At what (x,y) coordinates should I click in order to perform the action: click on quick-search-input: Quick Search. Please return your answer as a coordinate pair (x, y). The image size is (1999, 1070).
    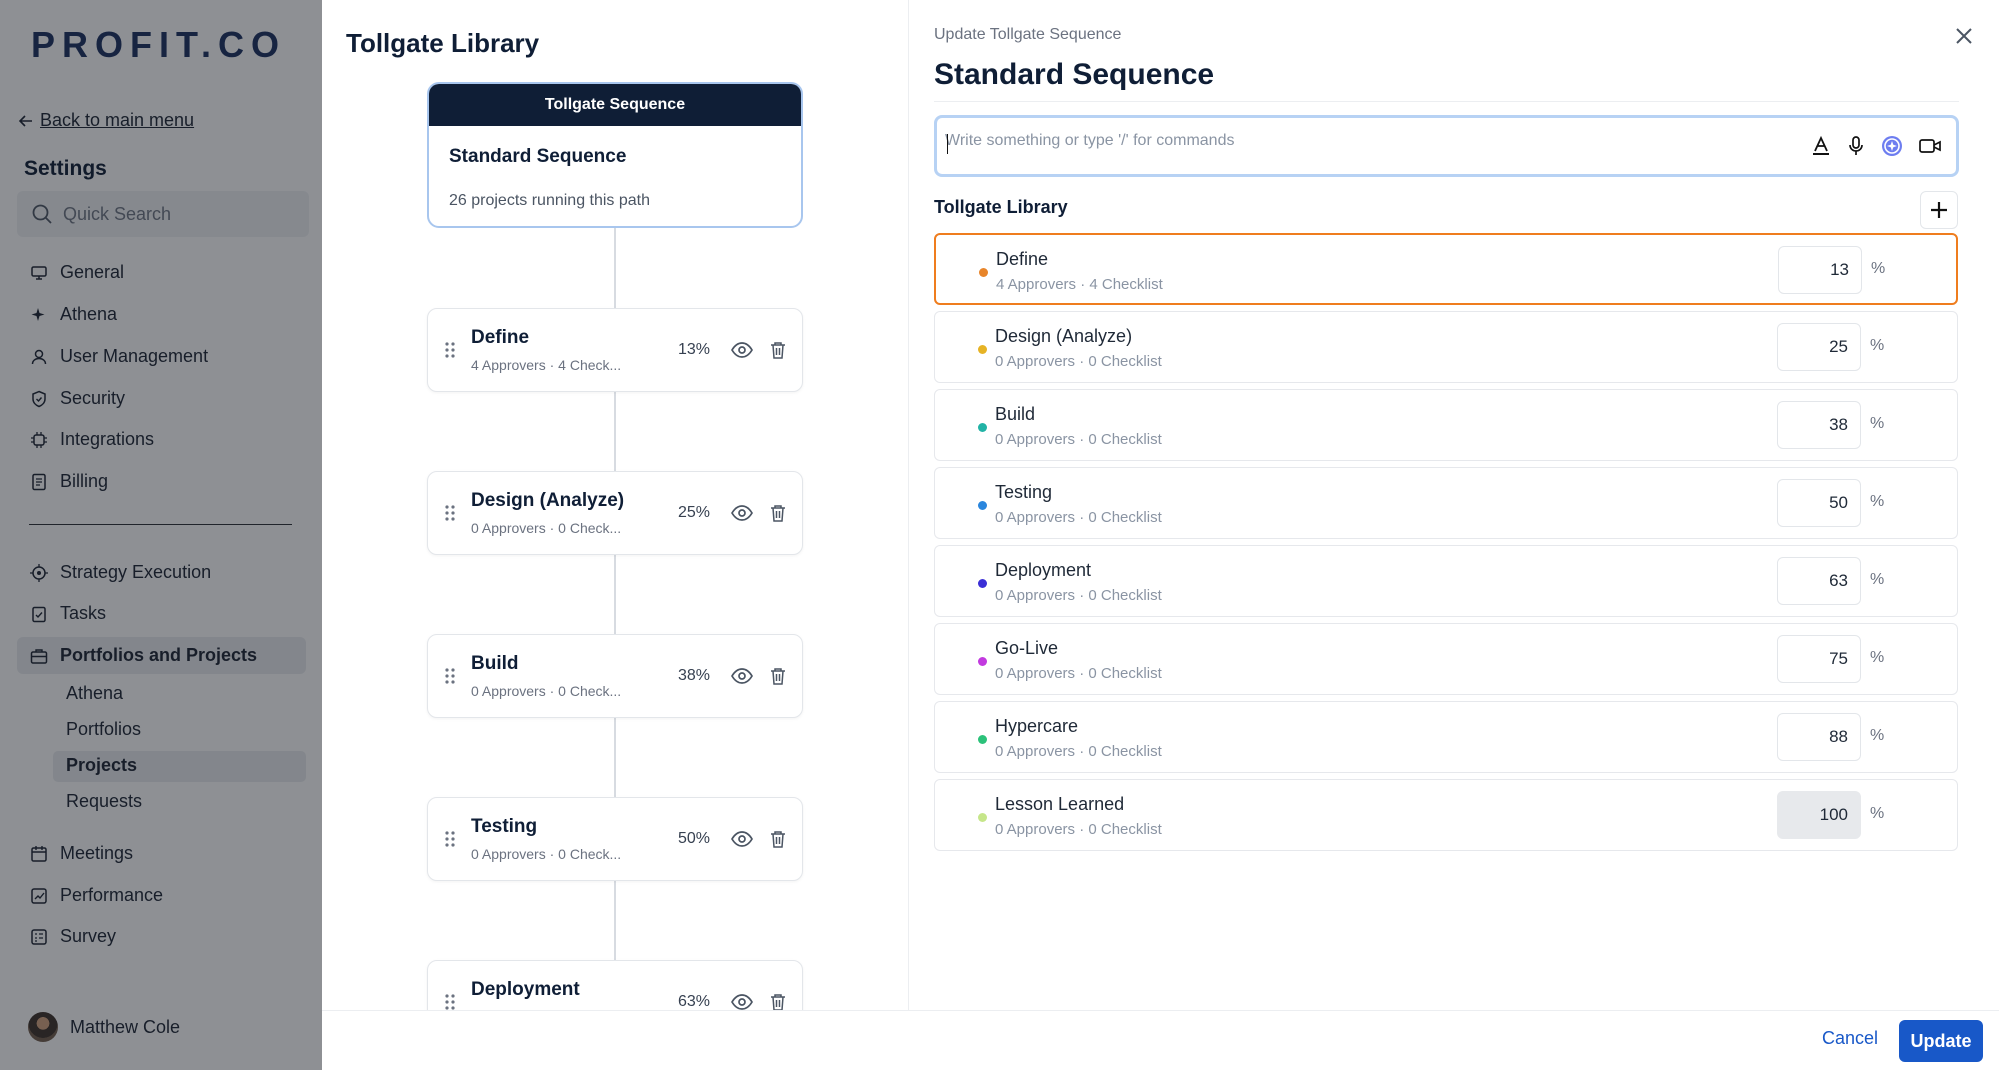
    Looking at the image, I should click on (163, 214).